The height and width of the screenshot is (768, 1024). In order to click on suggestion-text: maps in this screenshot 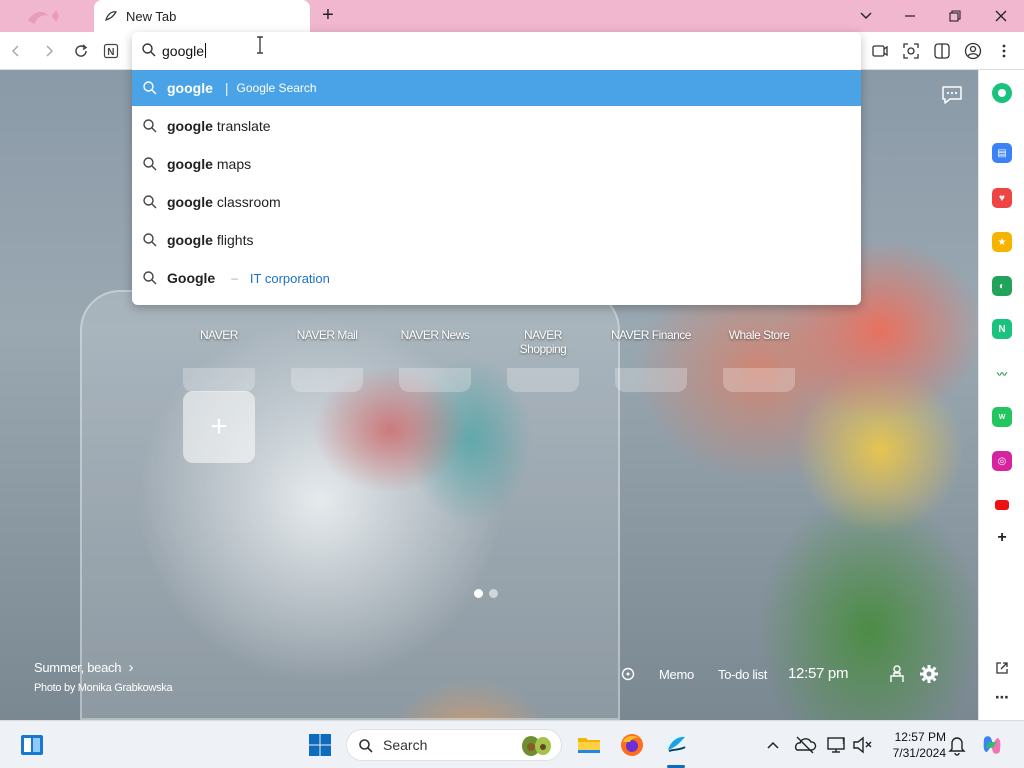, I will do `click(234, 164)`.